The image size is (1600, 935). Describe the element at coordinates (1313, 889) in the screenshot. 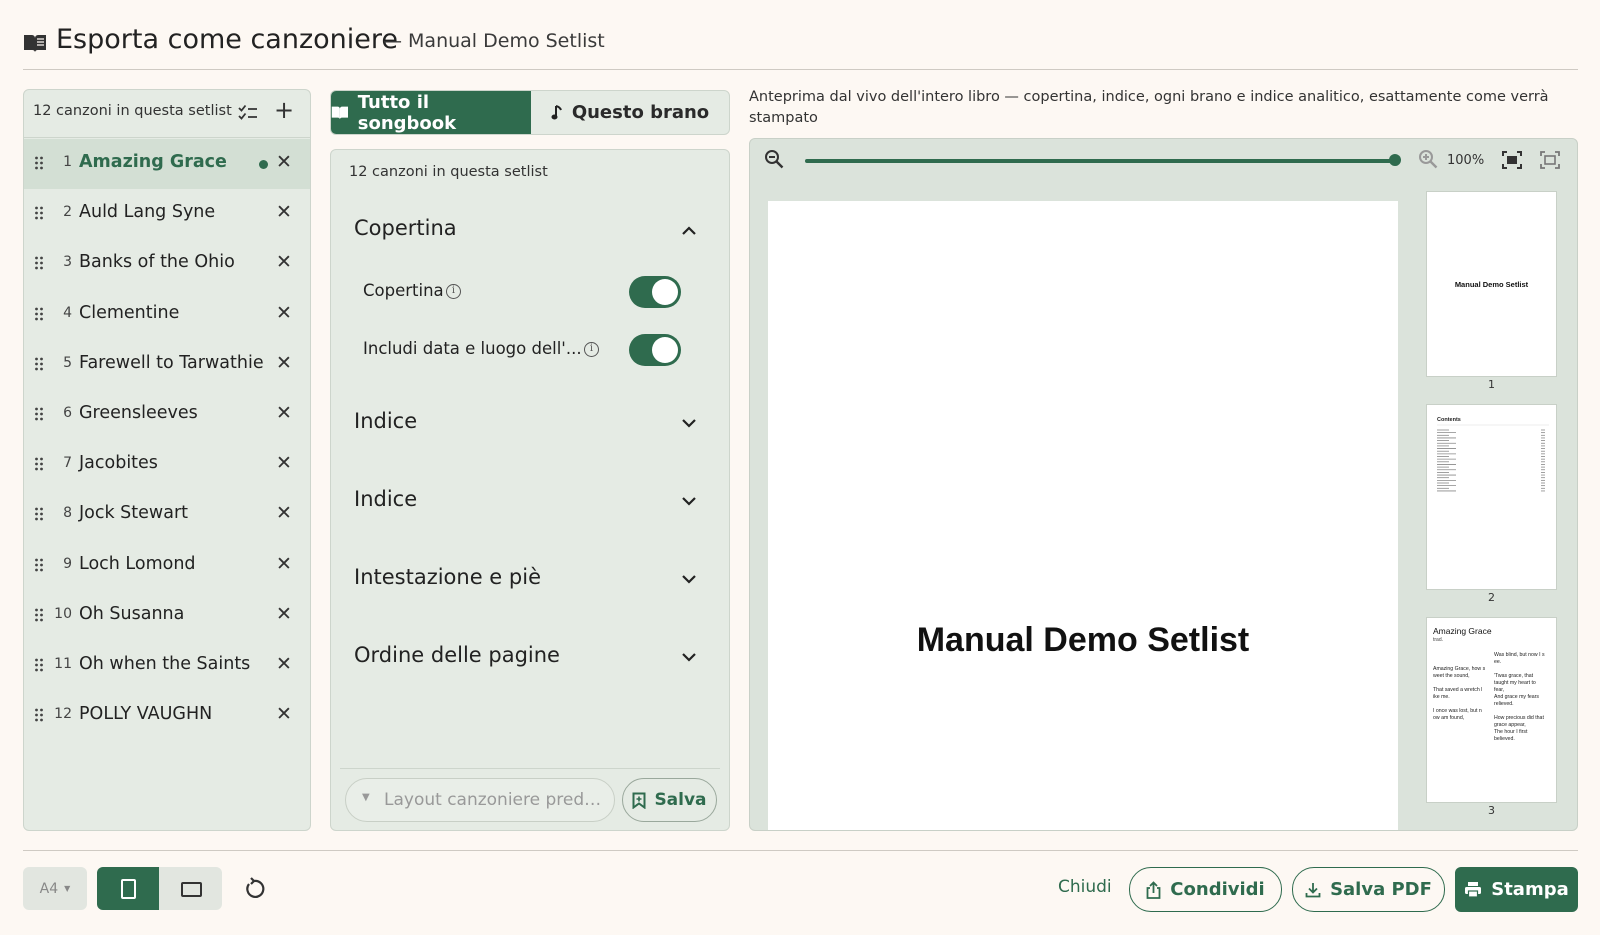

I see `download-icon` at that location.